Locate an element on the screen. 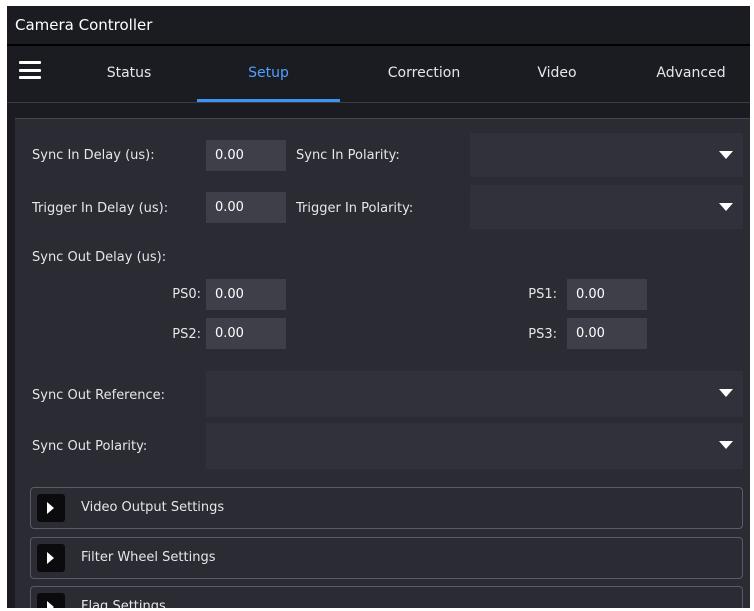  ps3-input: 0.00 is located at coordinates (607, 333).